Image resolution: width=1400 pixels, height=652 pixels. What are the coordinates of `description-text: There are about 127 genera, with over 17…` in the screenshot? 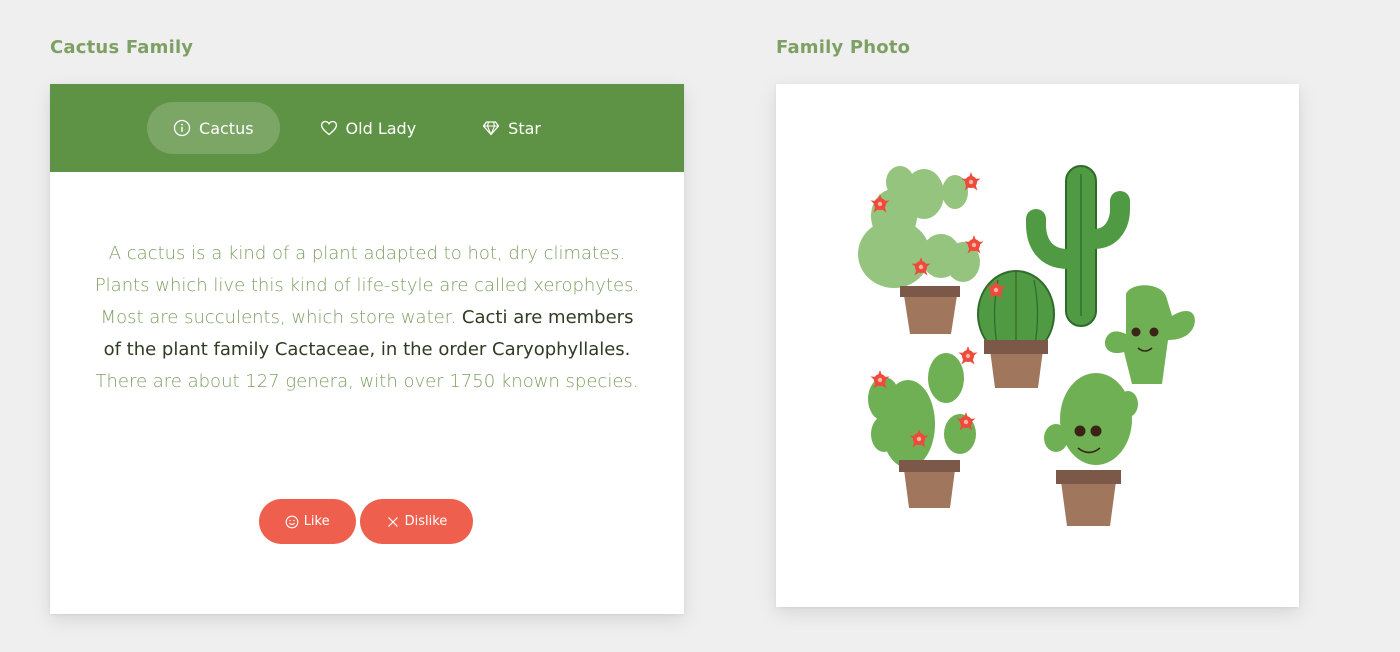 It's located at (367, 381).